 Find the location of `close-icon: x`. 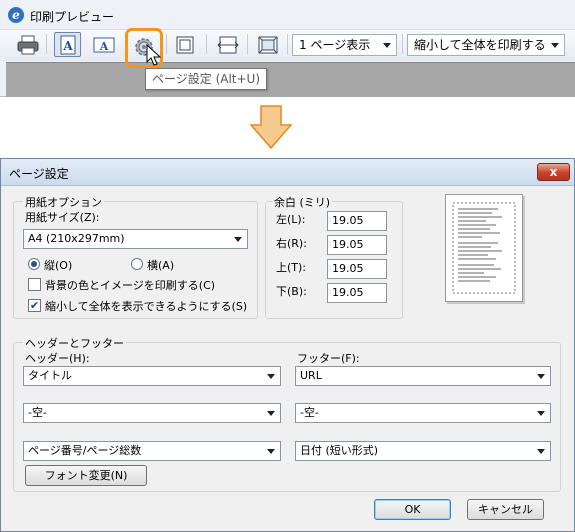

close-icon: x is located at coordinates (553, 172).